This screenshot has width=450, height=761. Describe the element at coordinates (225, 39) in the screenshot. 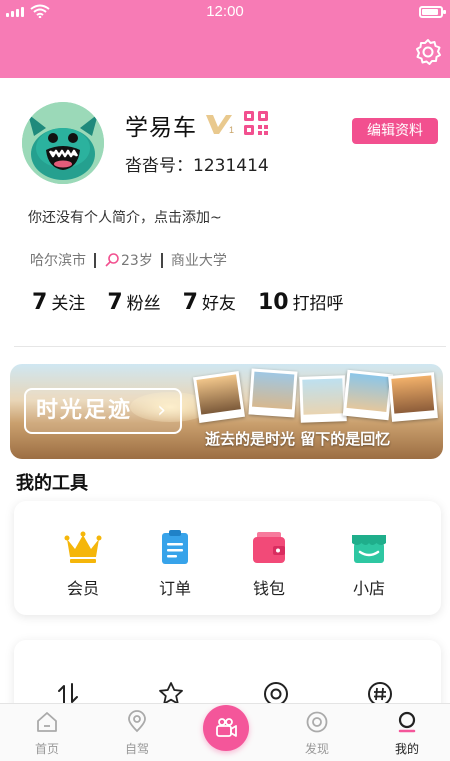

I see `header-bar: 12:00` at that location.